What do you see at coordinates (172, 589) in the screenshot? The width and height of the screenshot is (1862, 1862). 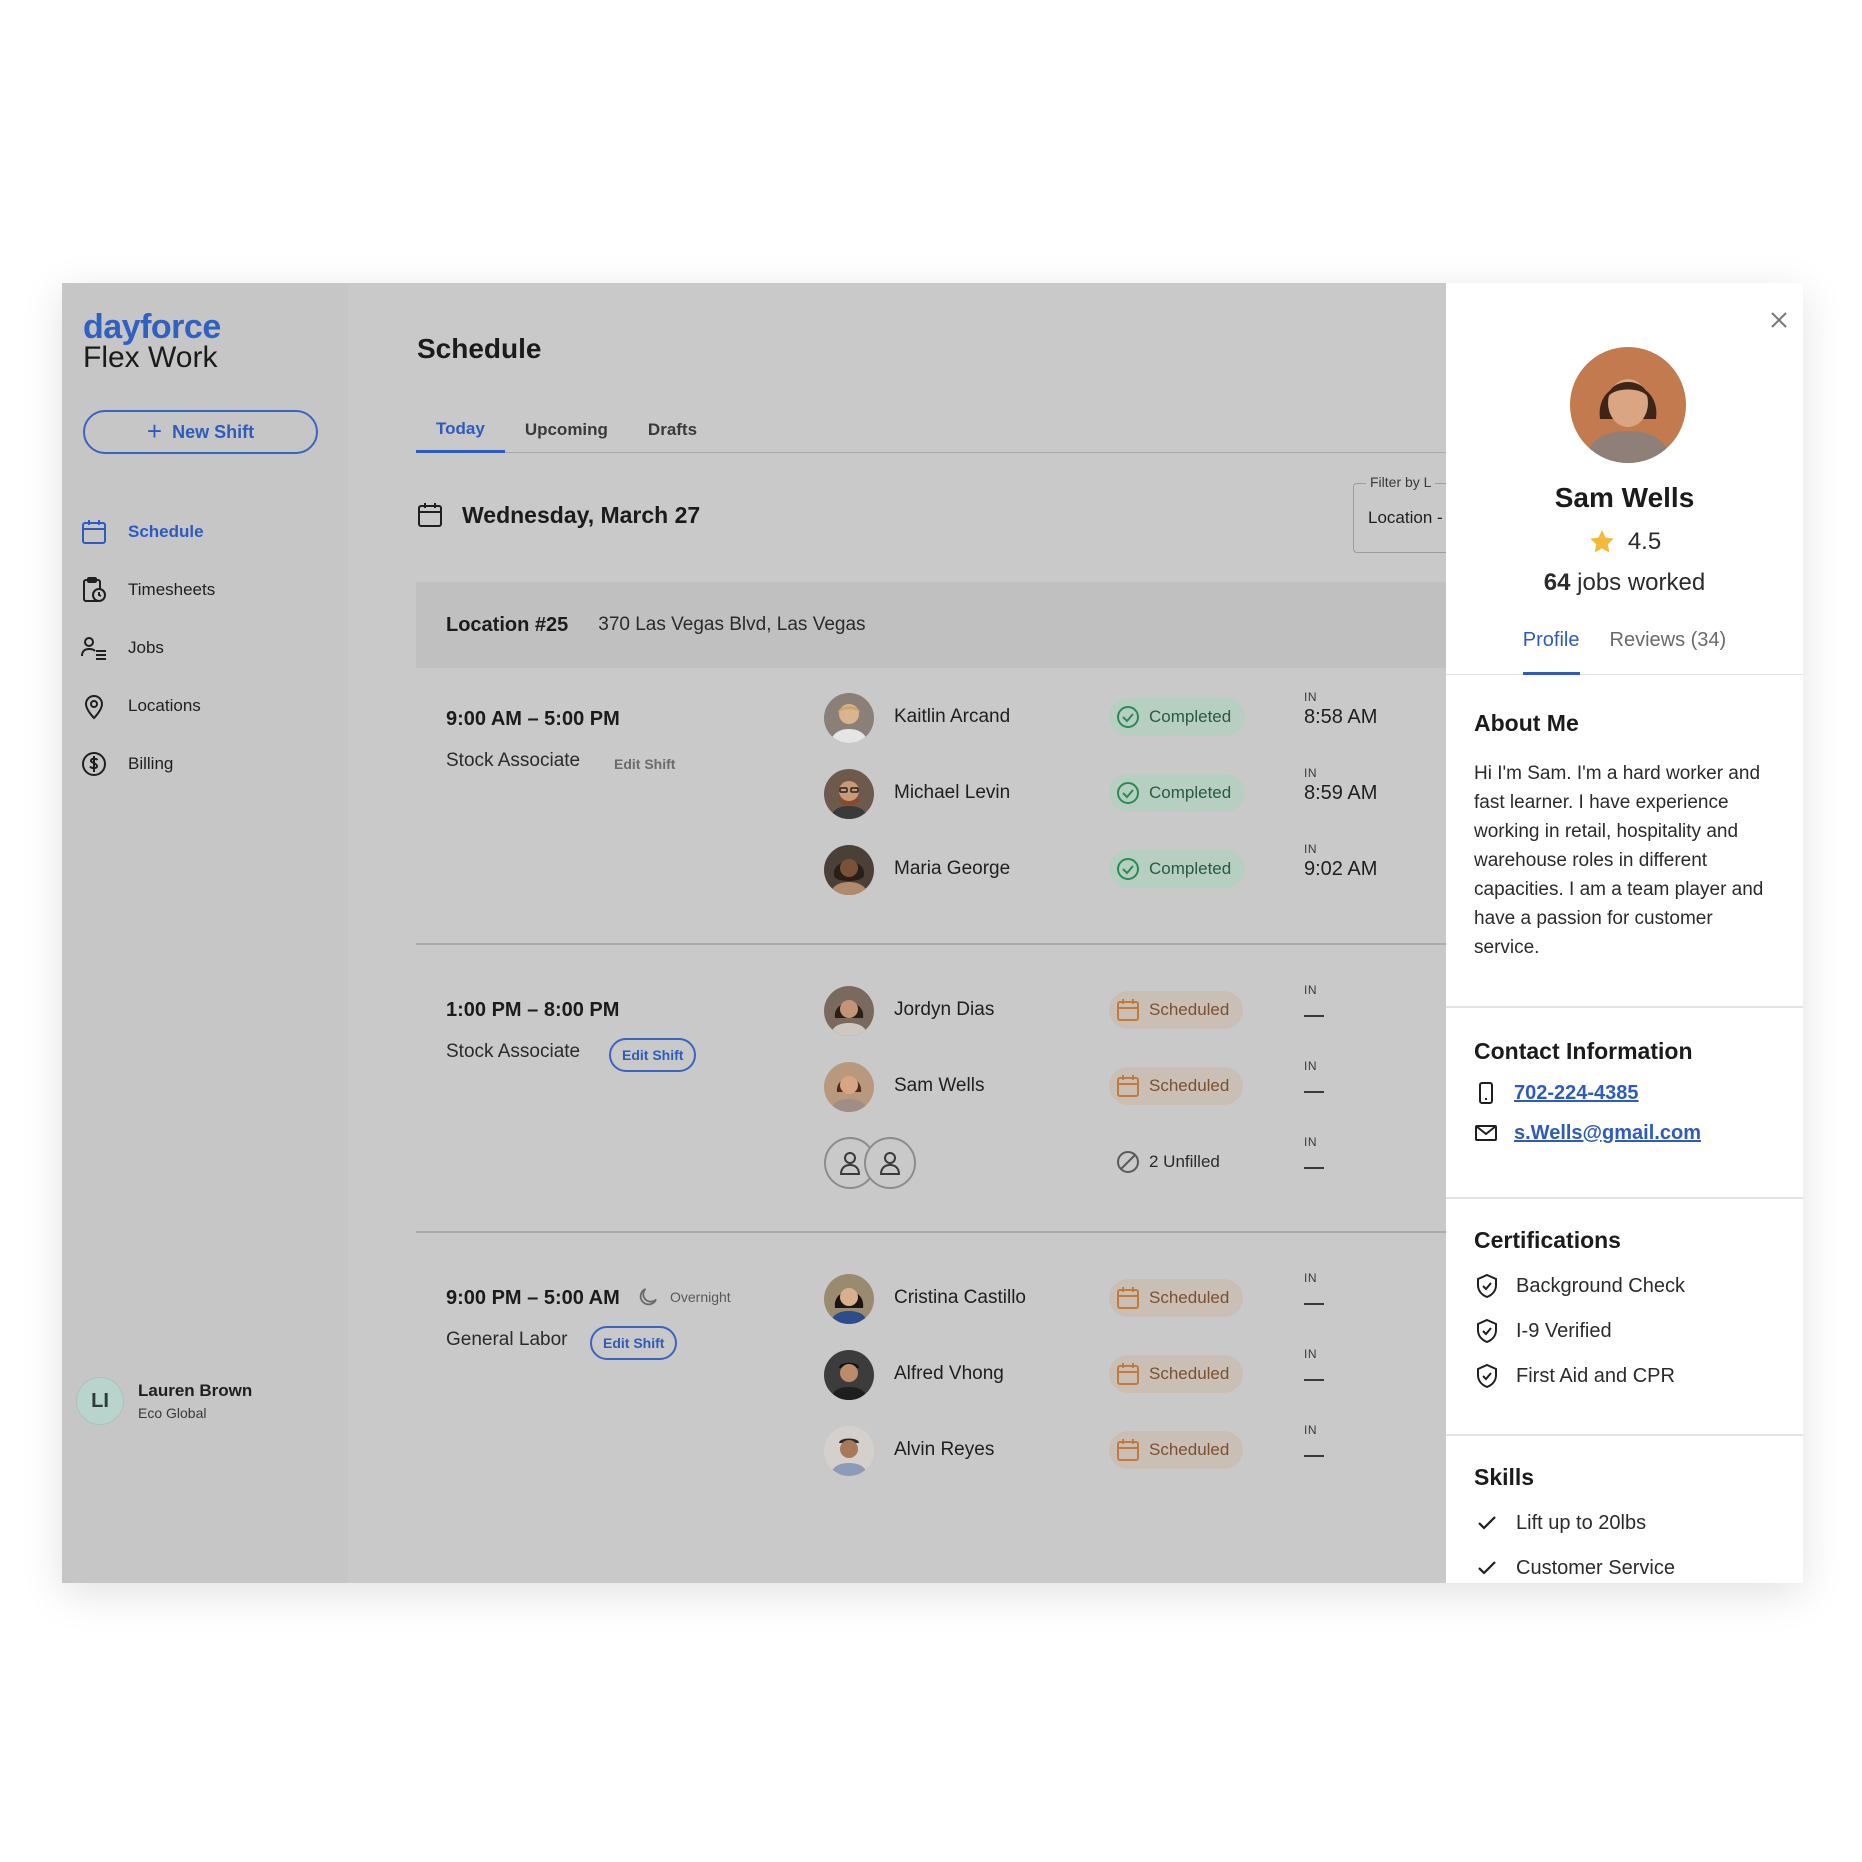 I see `sidebar-item-label: Timesheets` at bounding box center [172, 589].